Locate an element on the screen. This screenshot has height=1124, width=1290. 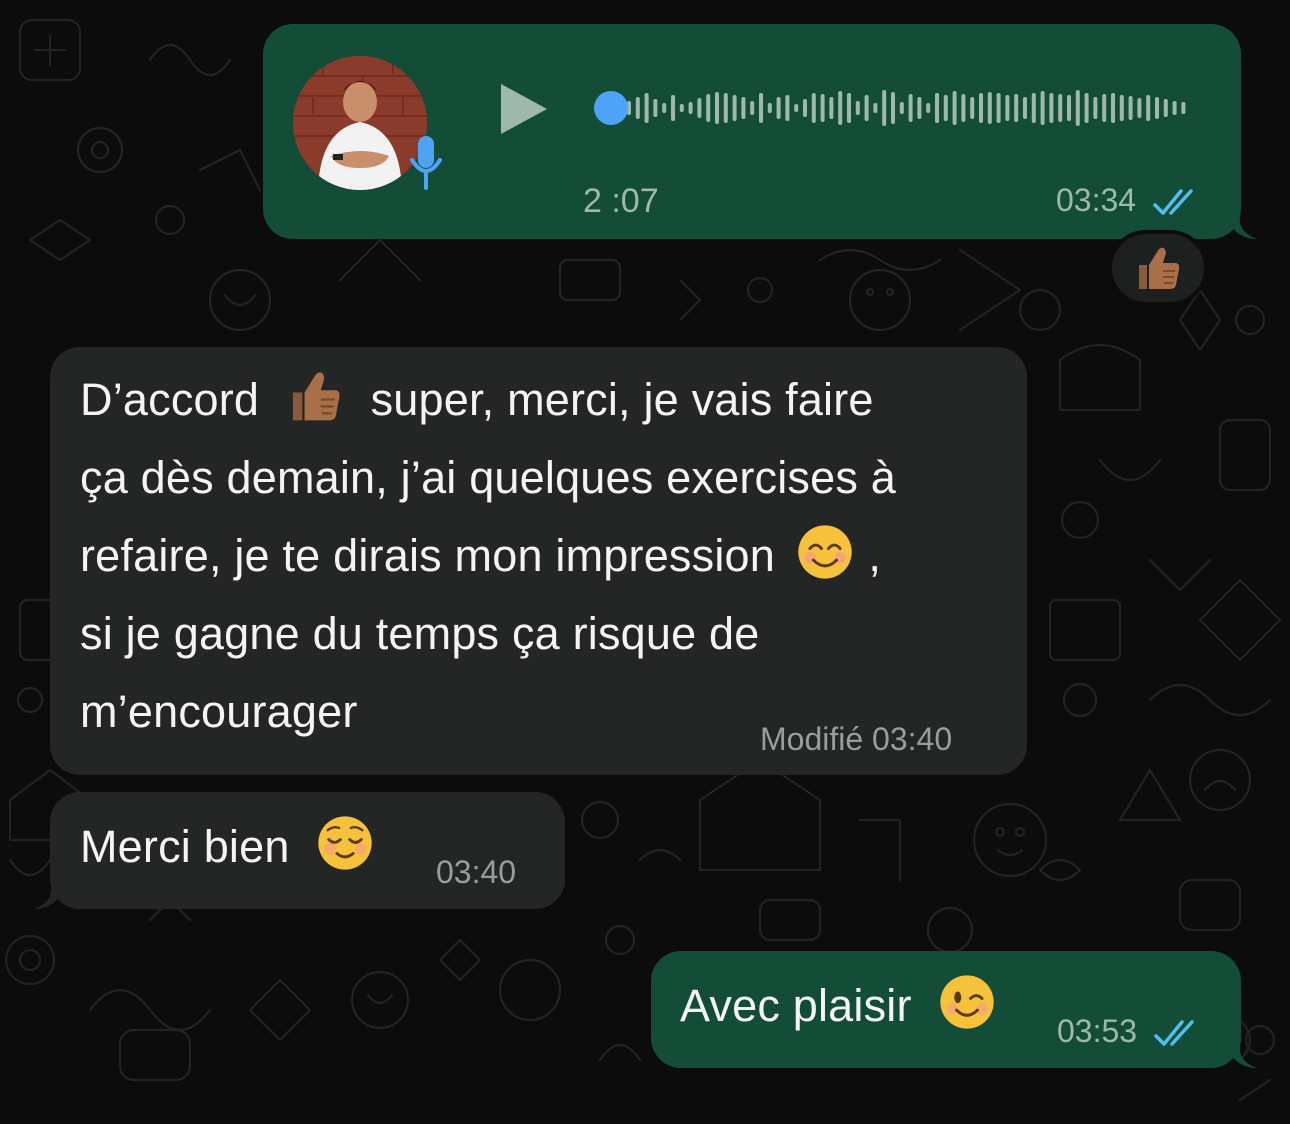
playhead is located at coordinates (611, 108).